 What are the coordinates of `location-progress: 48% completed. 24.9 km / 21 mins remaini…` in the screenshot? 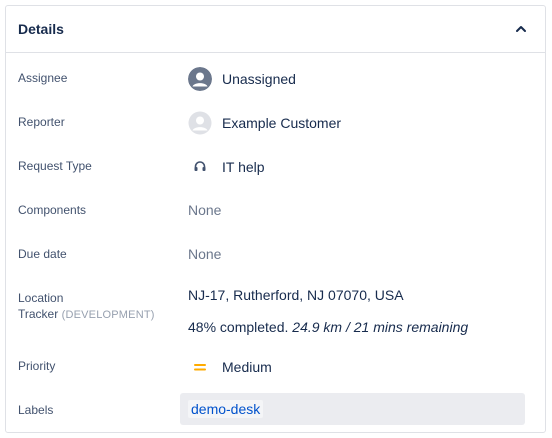 It's located at (328, 327).